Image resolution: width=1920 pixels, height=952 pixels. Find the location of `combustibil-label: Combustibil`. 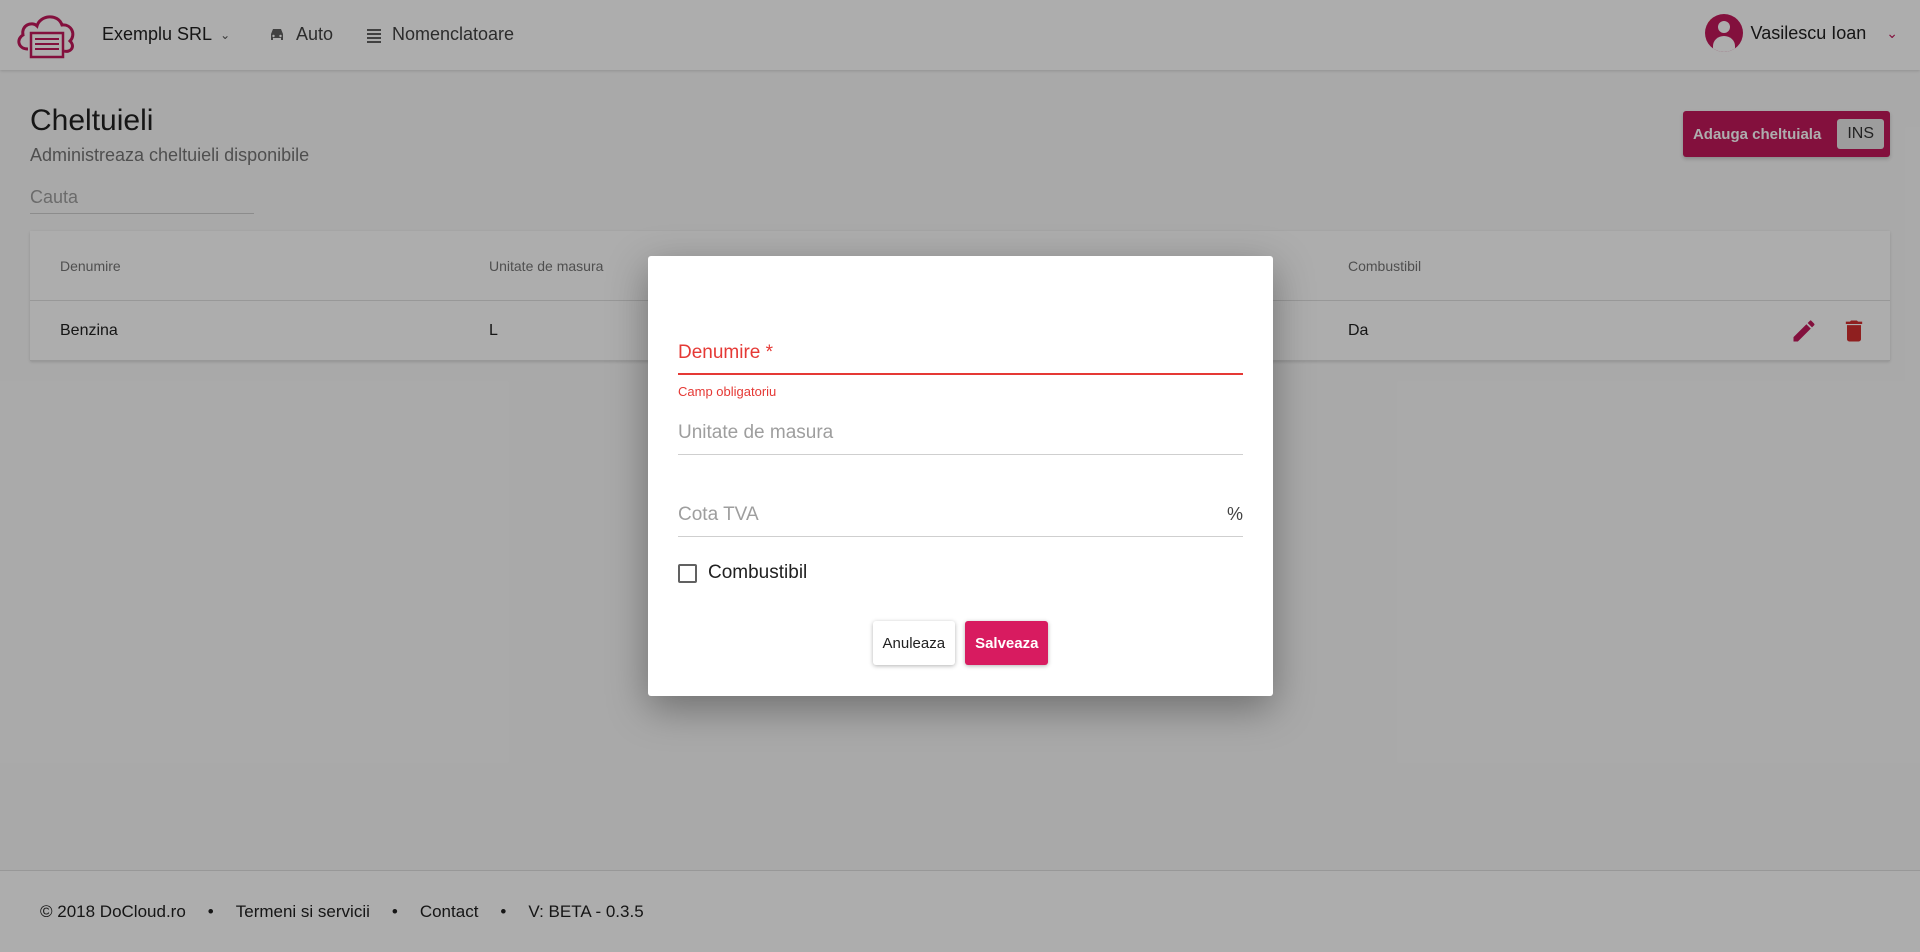

combustibil-label: Combustibil is located at coordinates (758, 572).